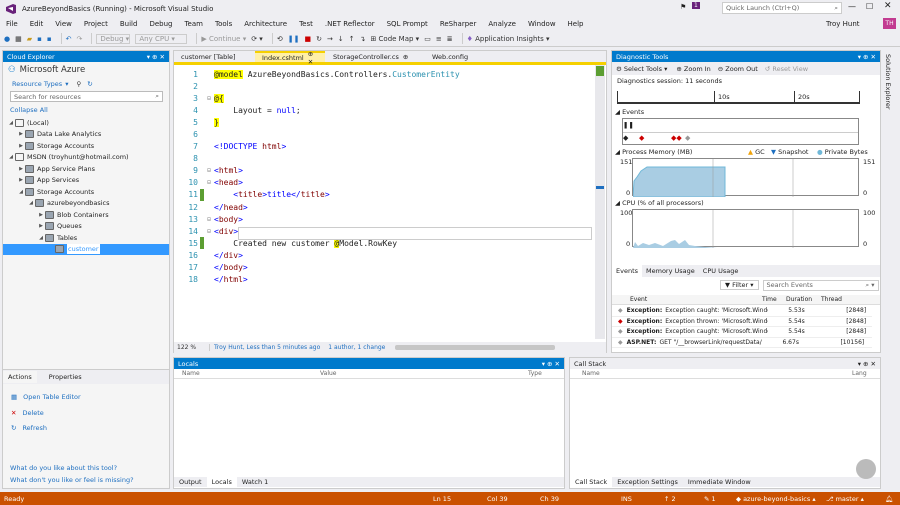 The image size is (900, 505). I want to click on new-project-icon: ▦, so click(18, 39).